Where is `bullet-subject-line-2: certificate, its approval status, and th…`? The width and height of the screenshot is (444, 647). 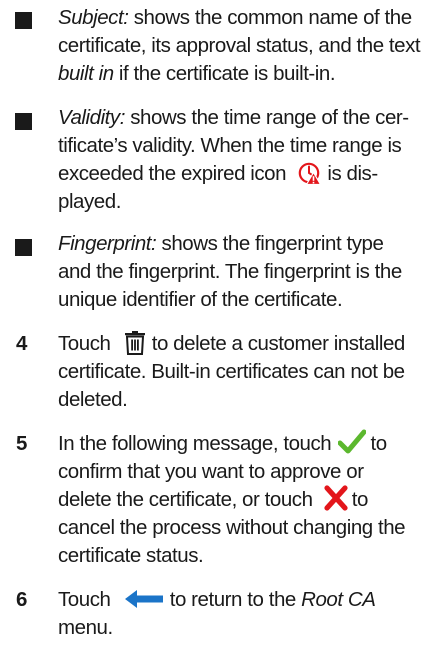
bullet-subject-line-2: certificate, its approval status, and th… is located at coordinates (239, 45).